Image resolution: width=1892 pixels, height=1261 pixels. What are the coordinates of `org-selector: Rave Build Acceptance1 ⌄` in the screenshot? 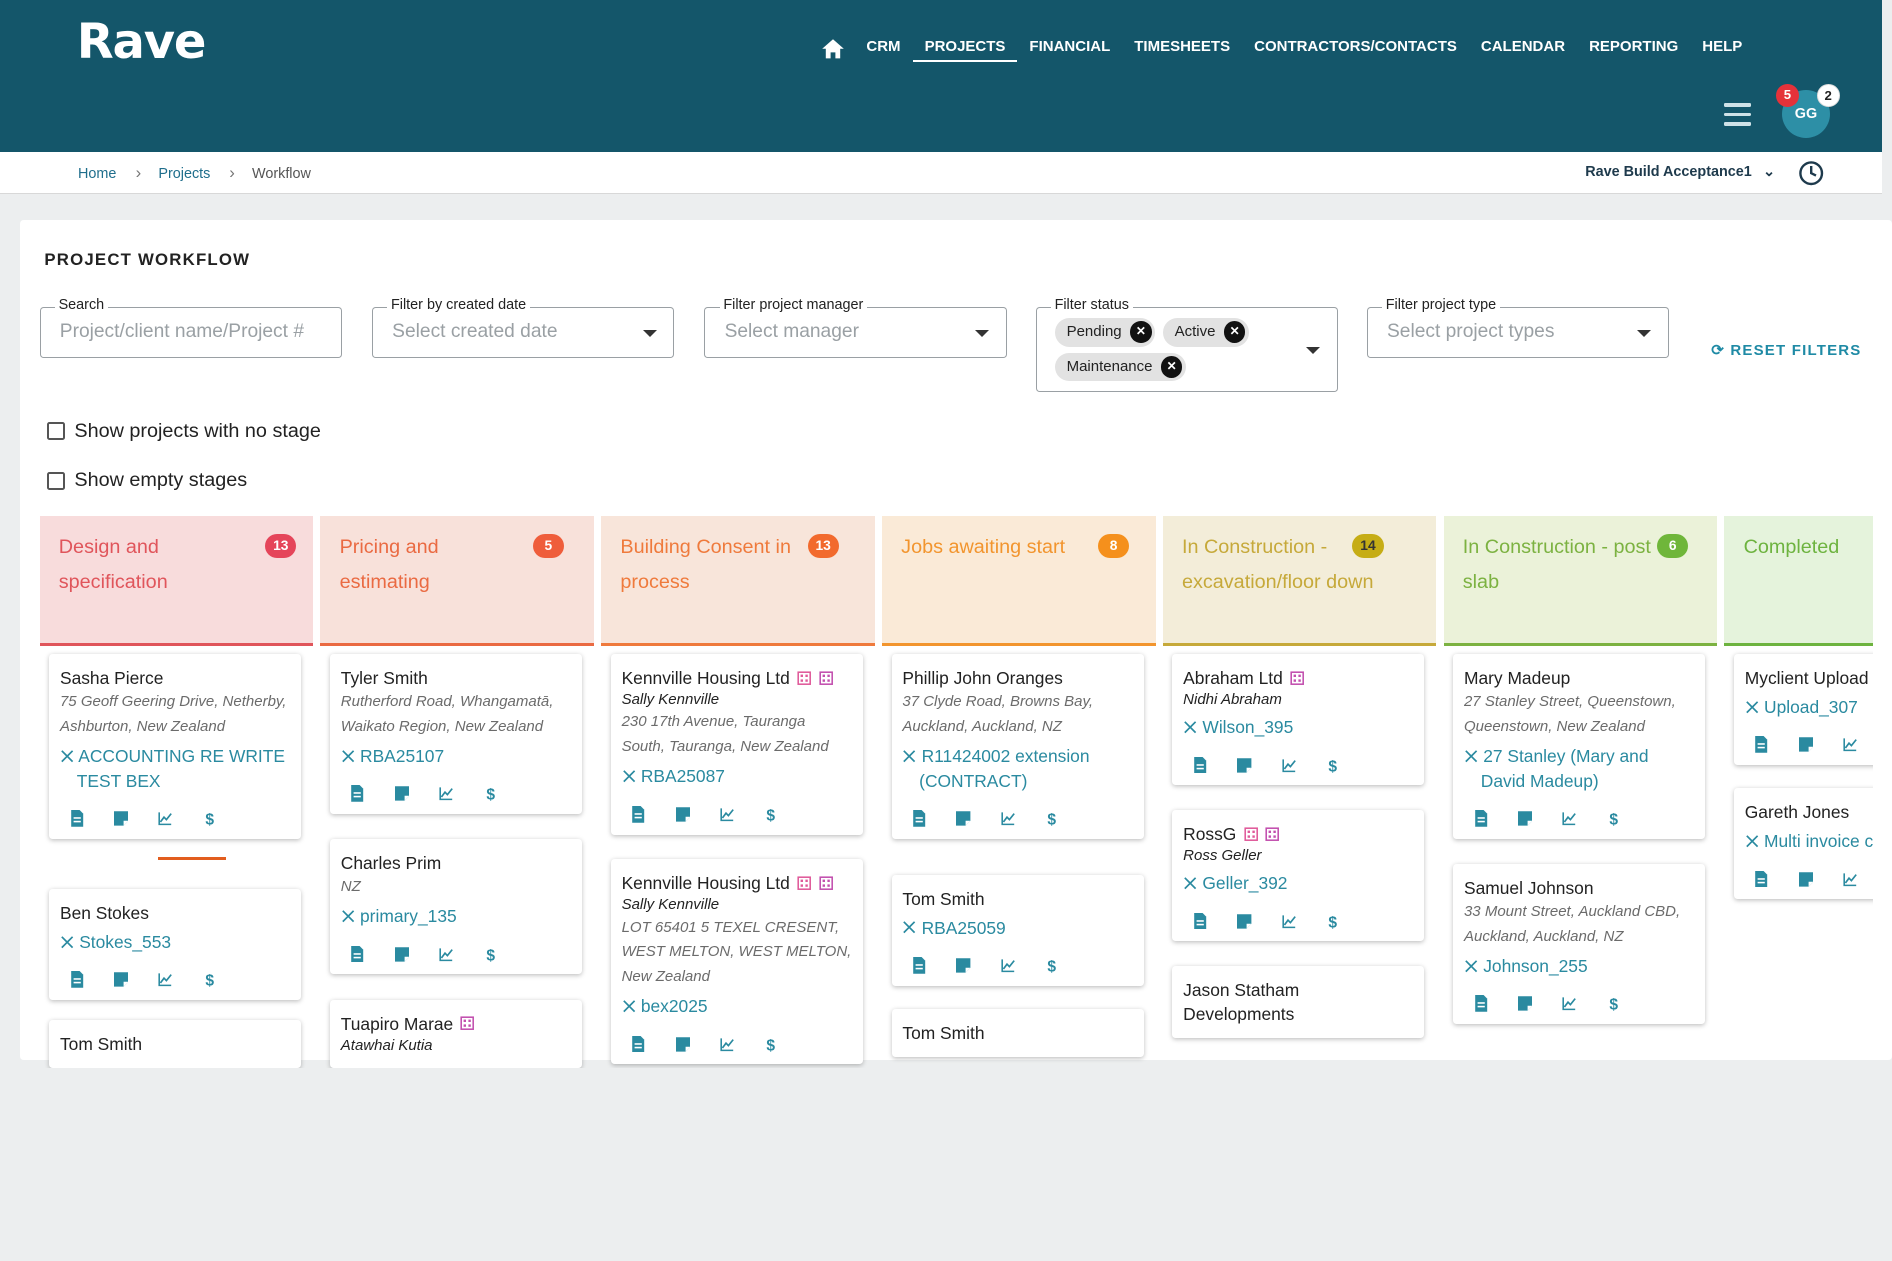 It's located at (1680, 172).